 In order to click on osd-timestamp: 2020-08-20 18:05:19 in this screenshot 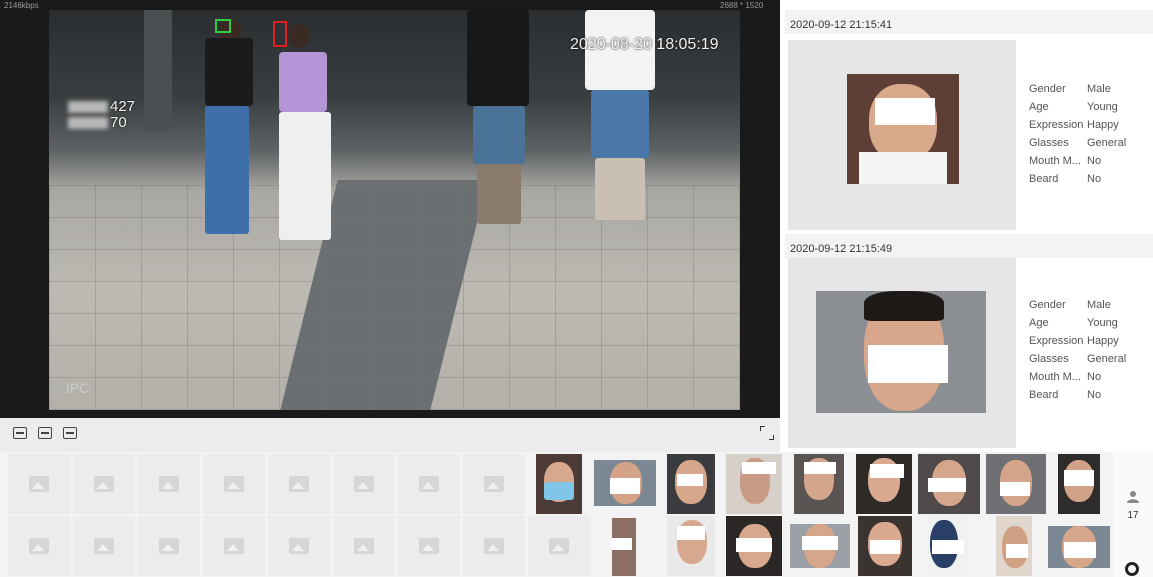, I will do `click(644, 44)`.